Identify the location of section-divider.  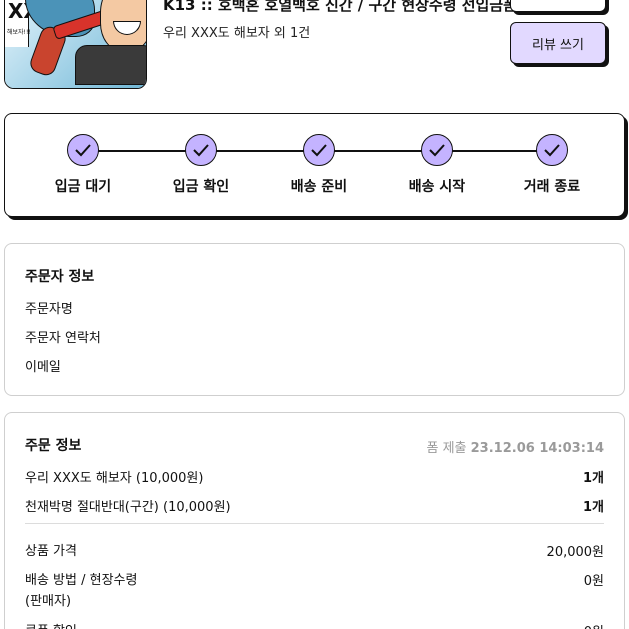
(314, 523).